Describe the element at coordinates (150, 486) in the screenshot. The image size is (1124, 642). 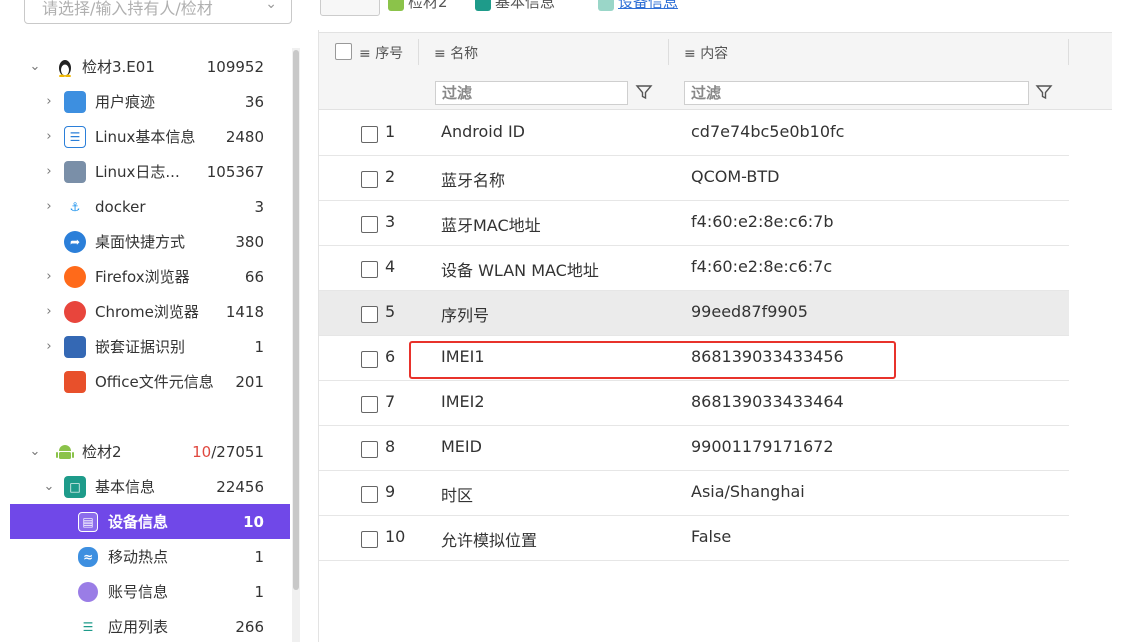
I see `tree-item-basic-info: ⌄ □ 基本信息 22456` at that location.